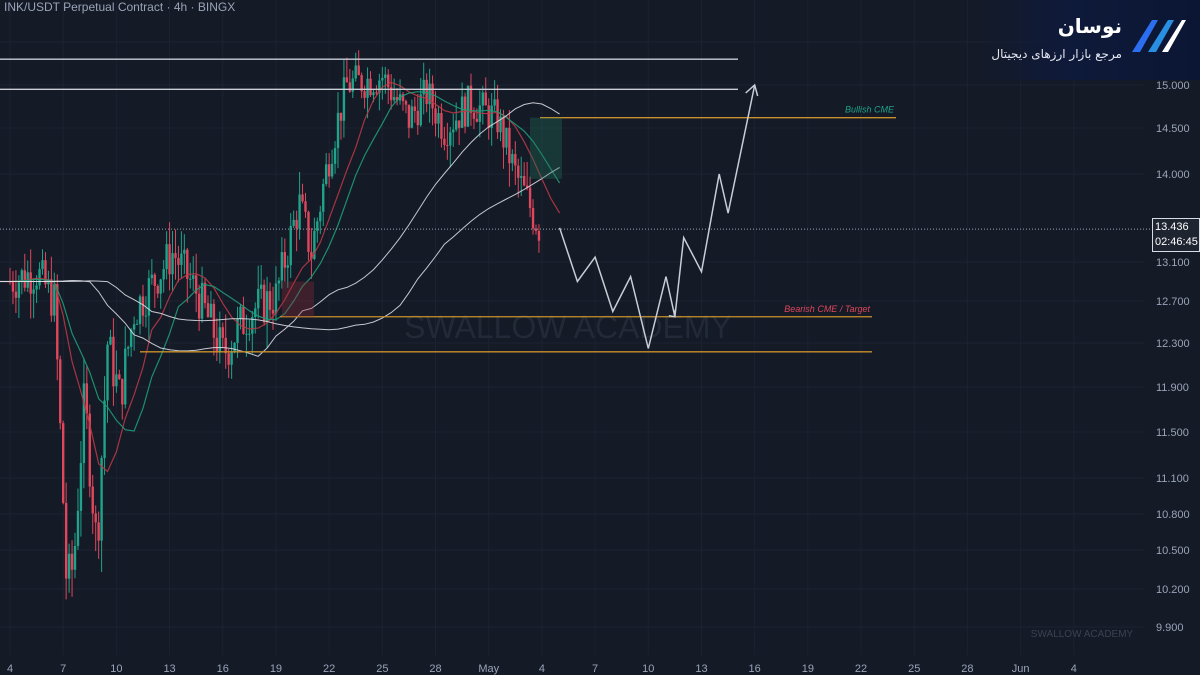  Describe the element at coordinates (329, 669) in the screenshot. I see `time-tick-label: 22` at that location.